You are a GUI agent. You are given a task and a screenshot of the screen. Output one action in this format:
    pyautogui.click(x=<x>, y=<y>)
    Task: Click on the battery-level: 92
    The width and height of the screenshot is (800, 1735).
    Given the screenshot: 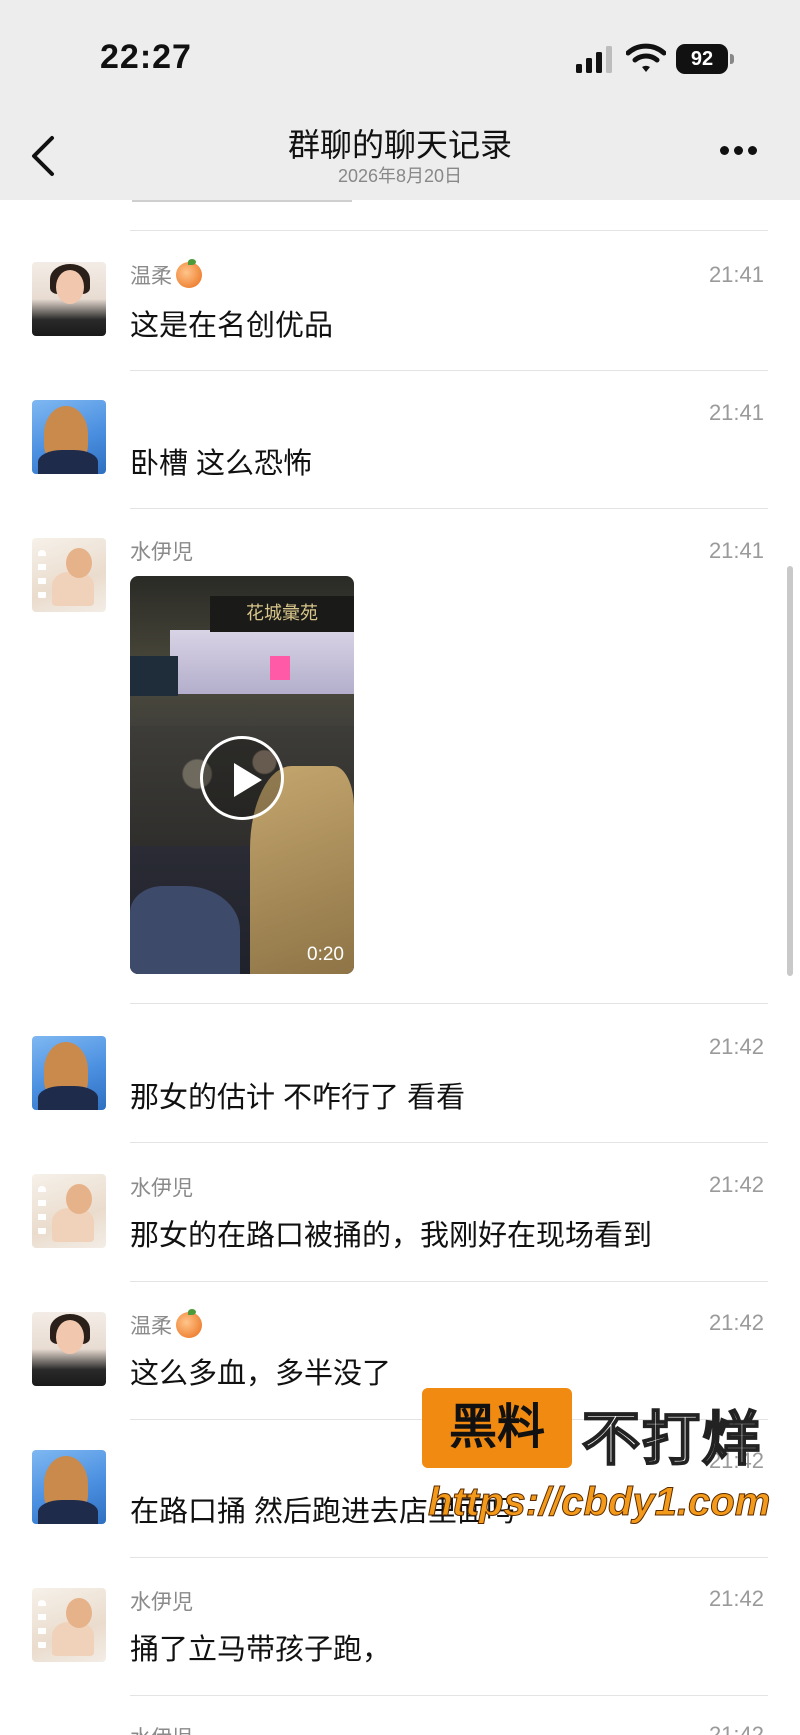 What is the action you would take?
    pyautogui.click(x=702, y=59)
    